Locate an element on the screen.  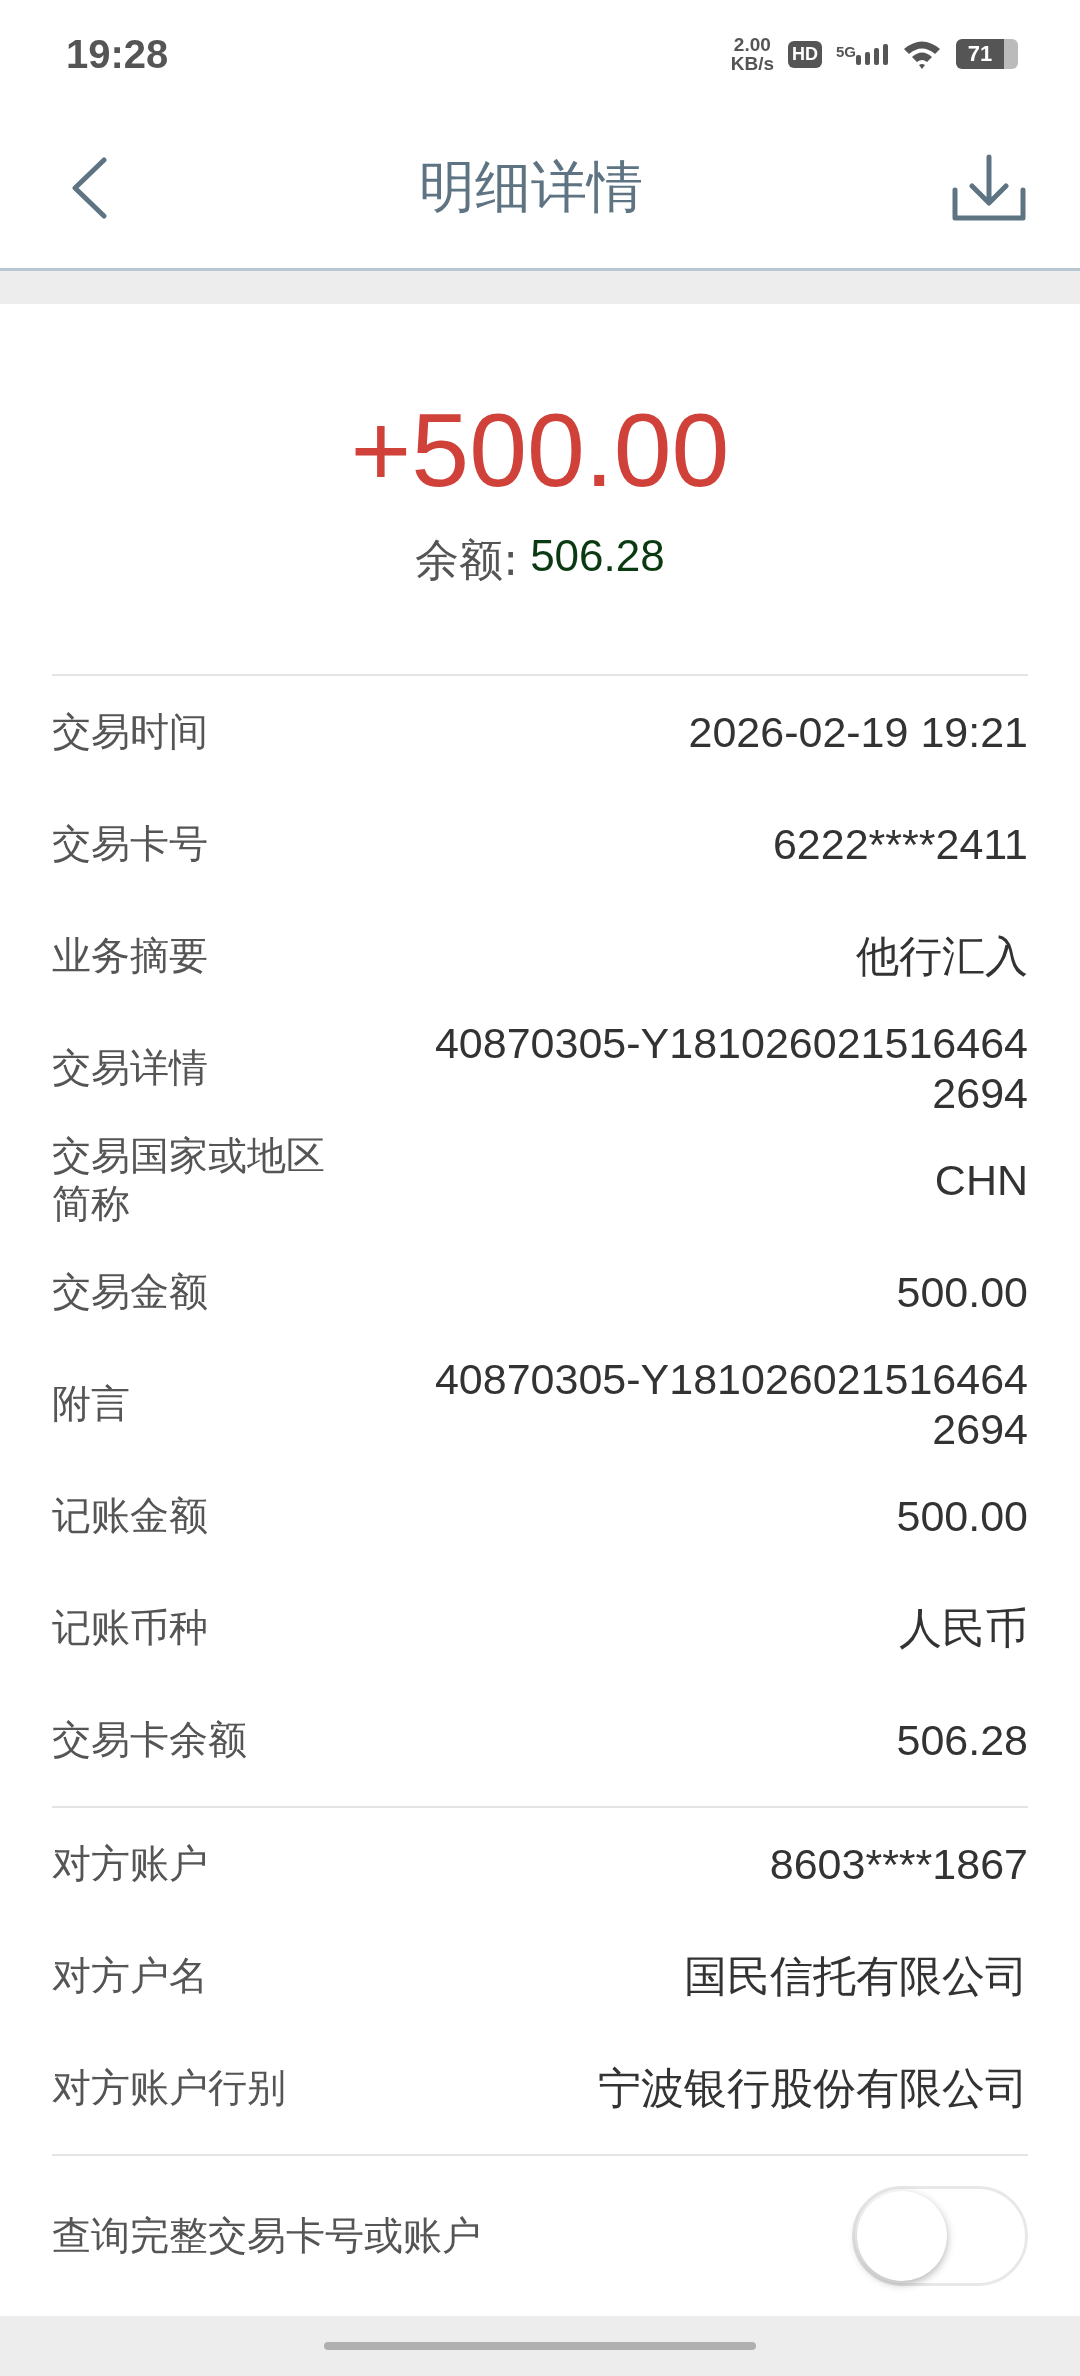
field-value: 6222****2411 is located at coordinates (899, 843).